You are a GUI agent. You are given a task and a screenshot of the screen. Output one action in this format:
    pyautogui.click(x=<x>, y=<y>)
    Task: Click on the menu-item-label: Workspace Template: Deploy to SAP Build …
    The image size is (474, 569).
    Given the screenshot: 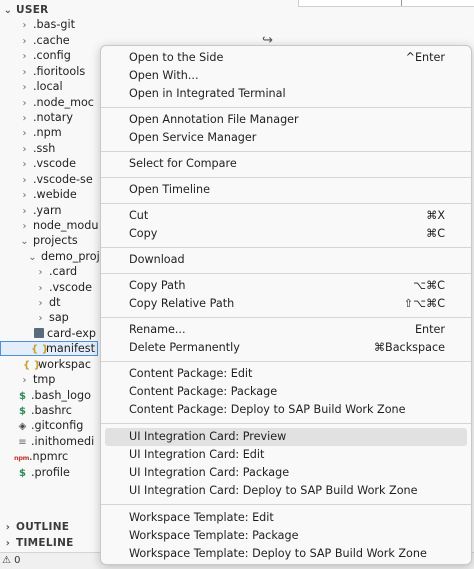 What is the action you would take?
    pyautogui.click(x=278, y=553)
    